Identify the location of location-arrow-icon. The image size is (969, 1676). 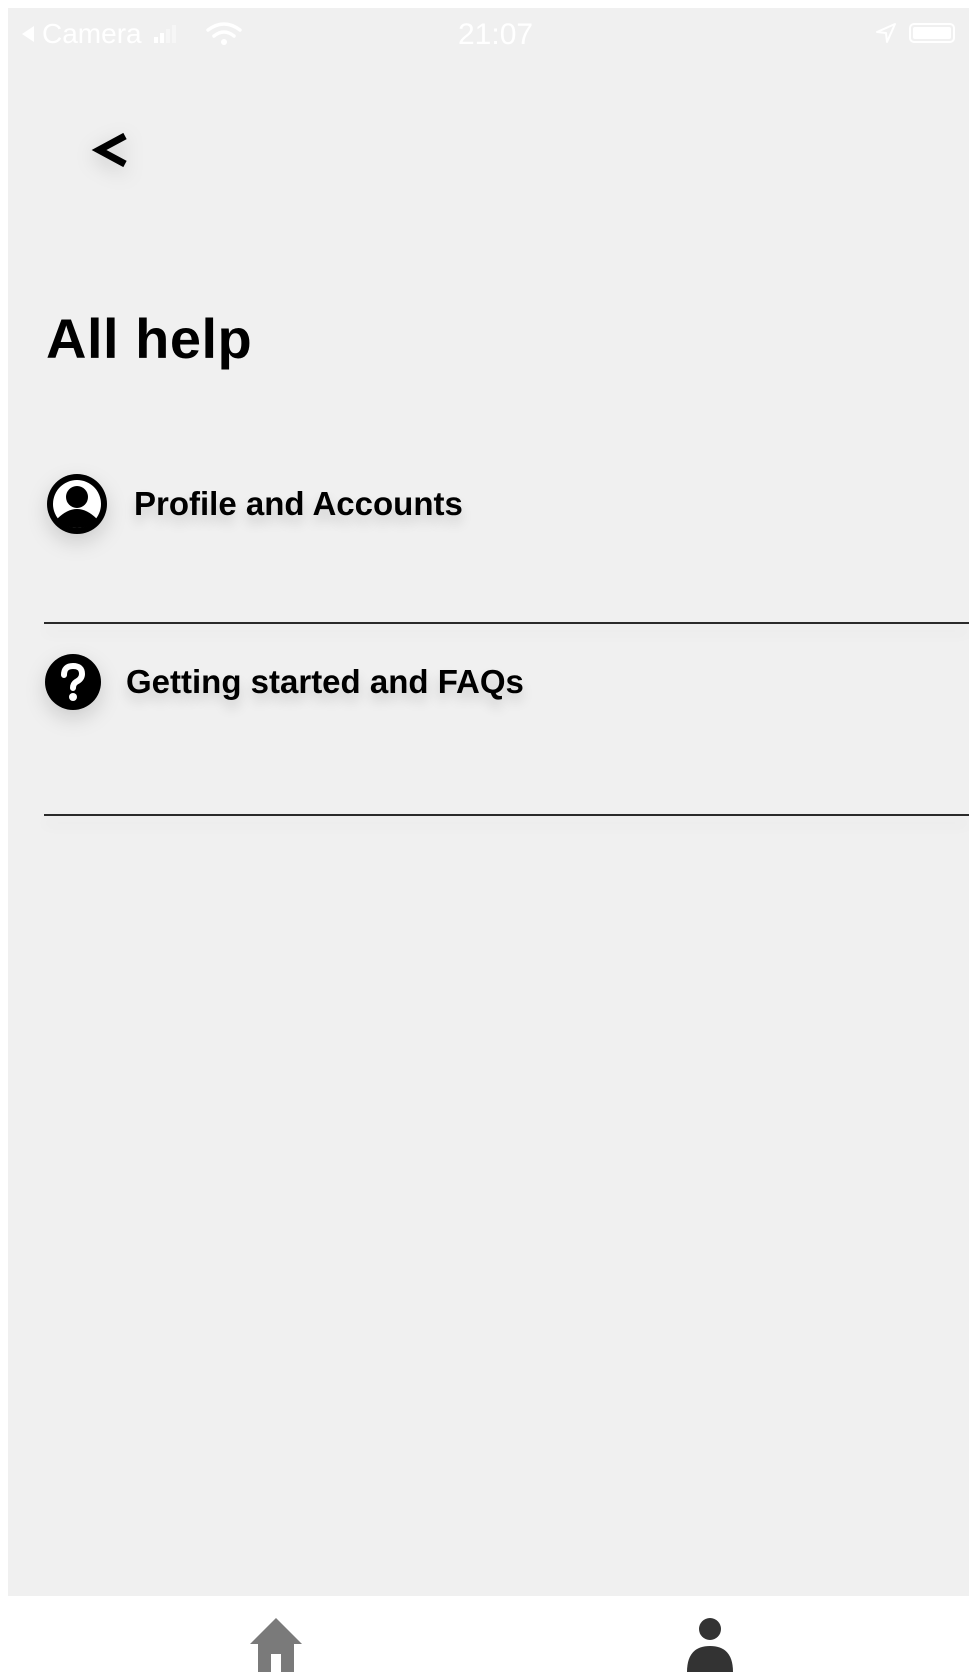
(886, 33).